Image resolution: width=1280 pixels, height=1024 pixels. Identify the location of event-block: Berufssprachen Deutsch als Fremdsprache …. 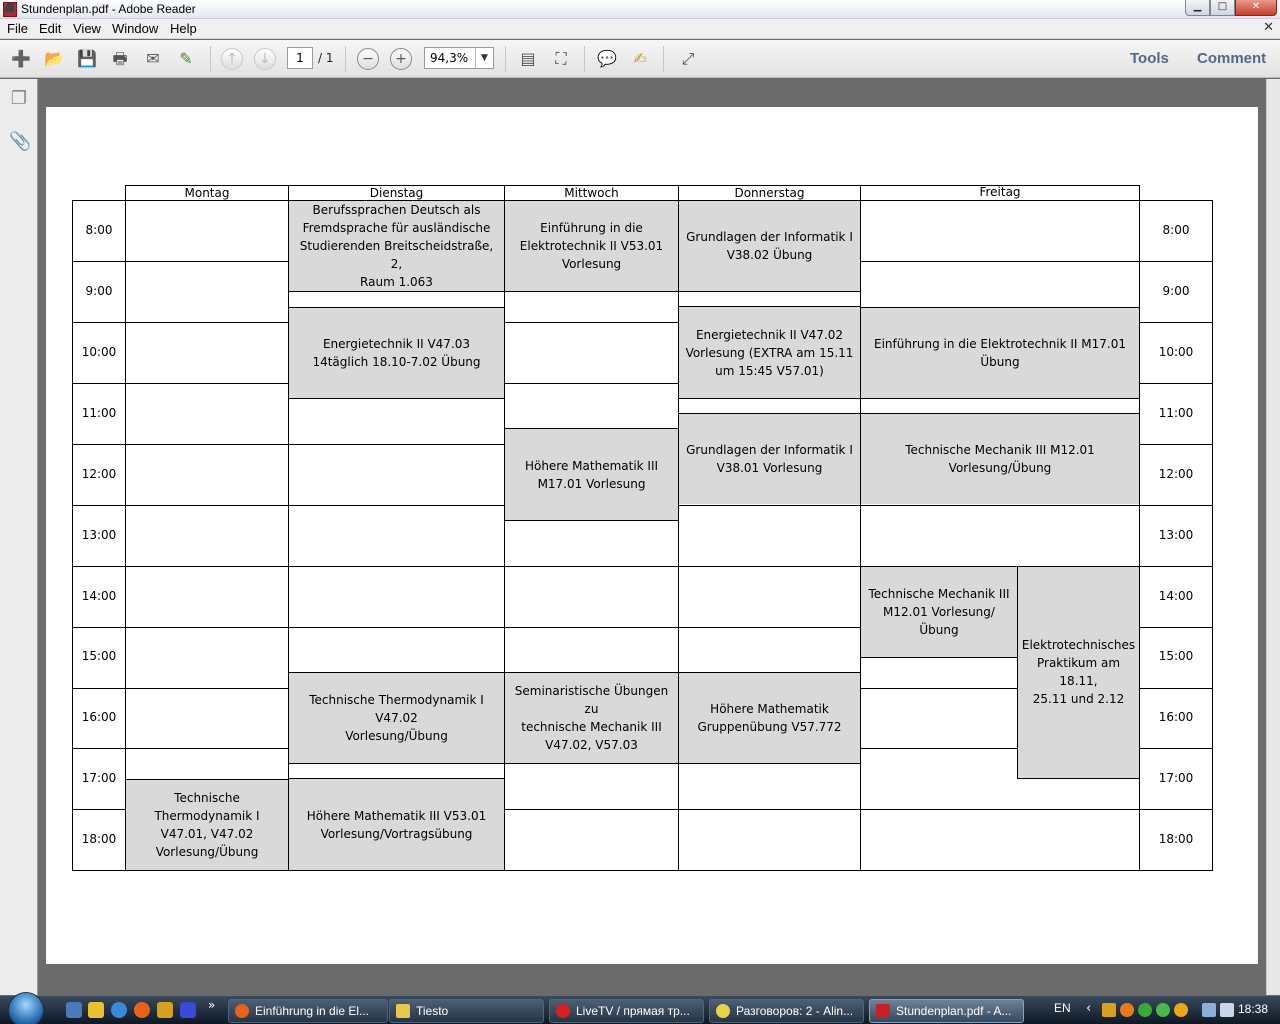
(396, 246).